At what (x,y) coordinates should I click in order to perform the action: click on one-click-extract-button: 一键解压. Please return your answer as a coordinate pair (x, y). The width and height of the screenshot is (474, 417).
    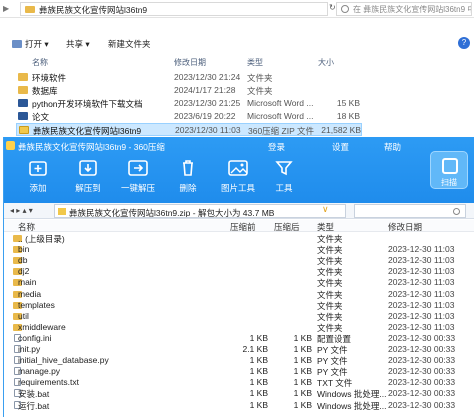
    Looking at the image, I should click on (138, 177).